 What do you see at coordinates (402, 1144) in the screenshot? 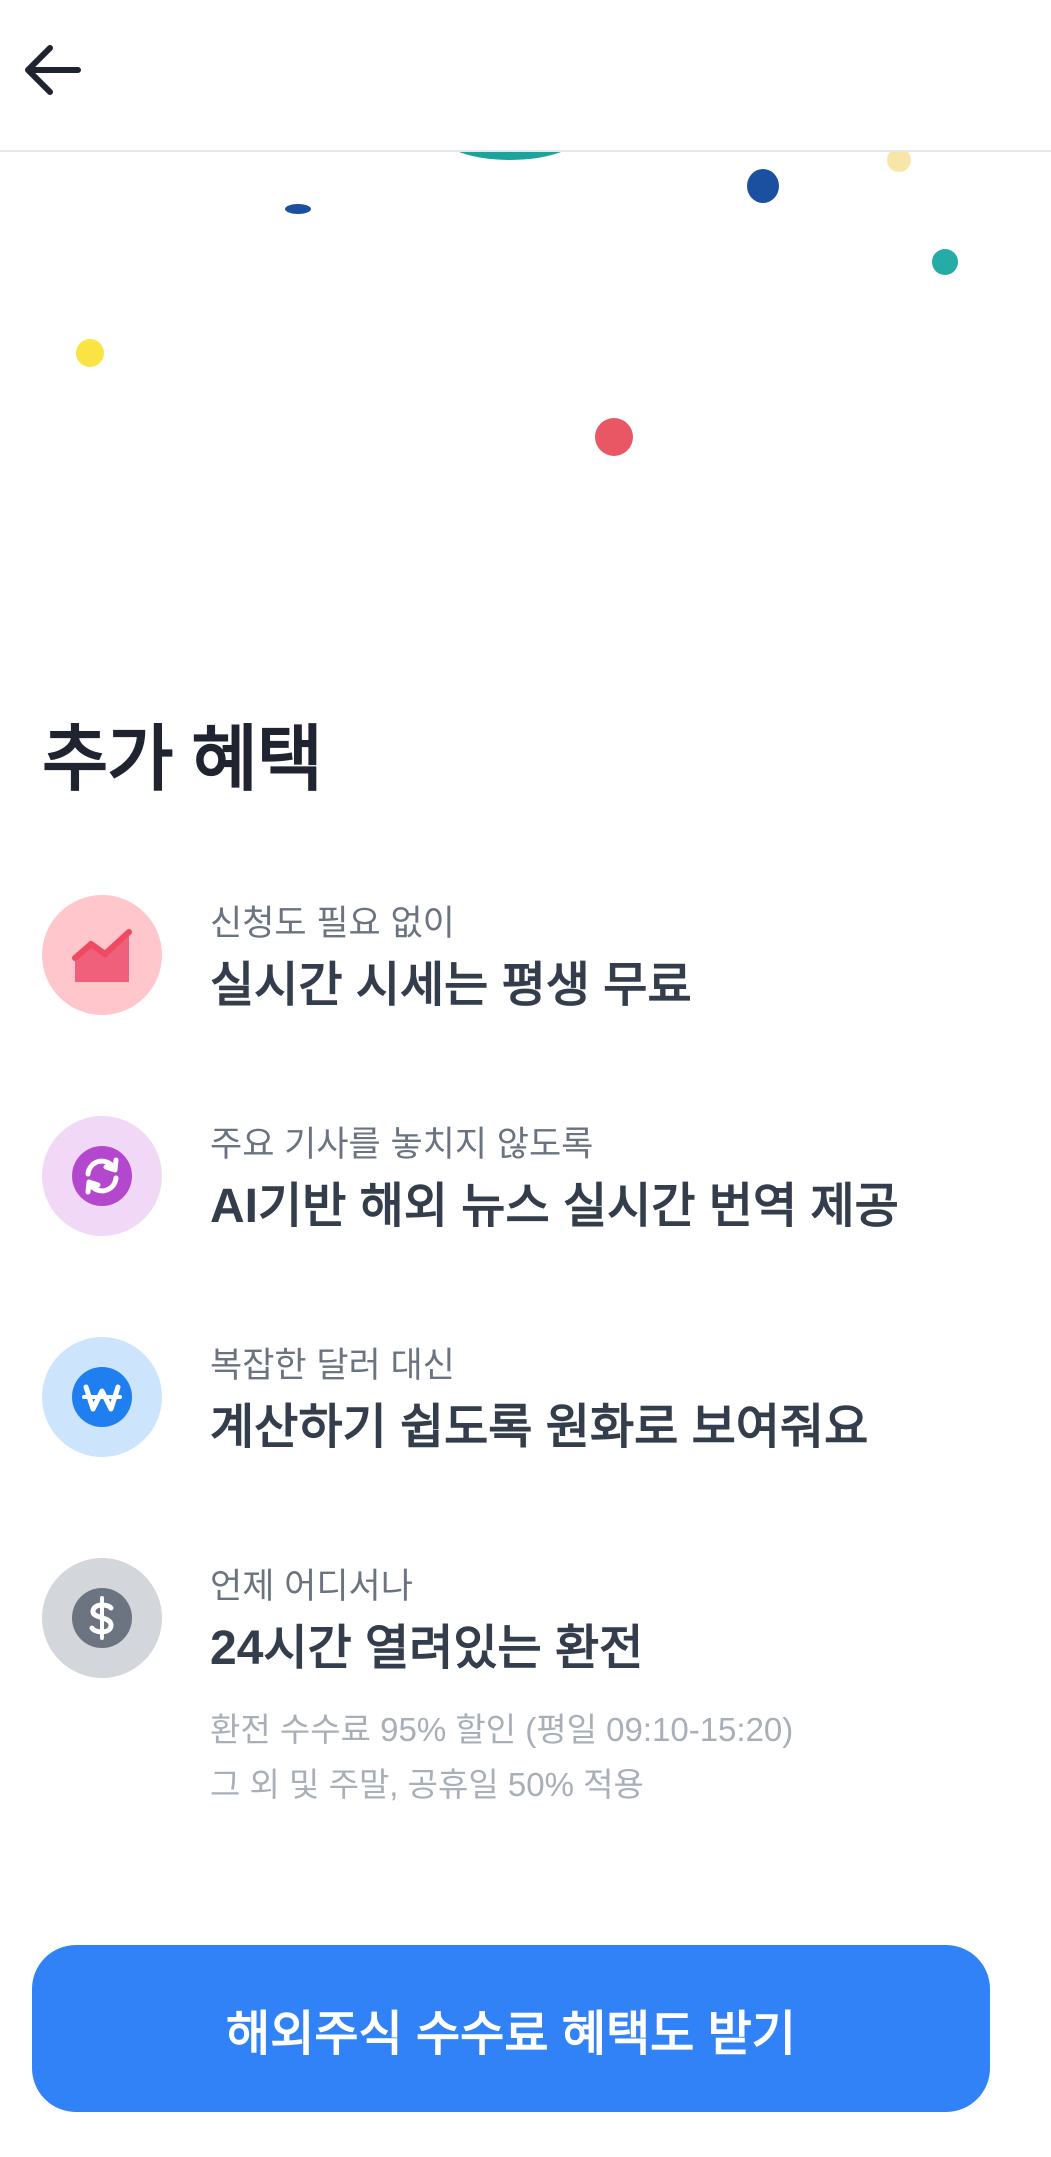
I see `benefit-subtitle: 주요 기사를 놓치지 않도록` at bounding box center [402, 1144].